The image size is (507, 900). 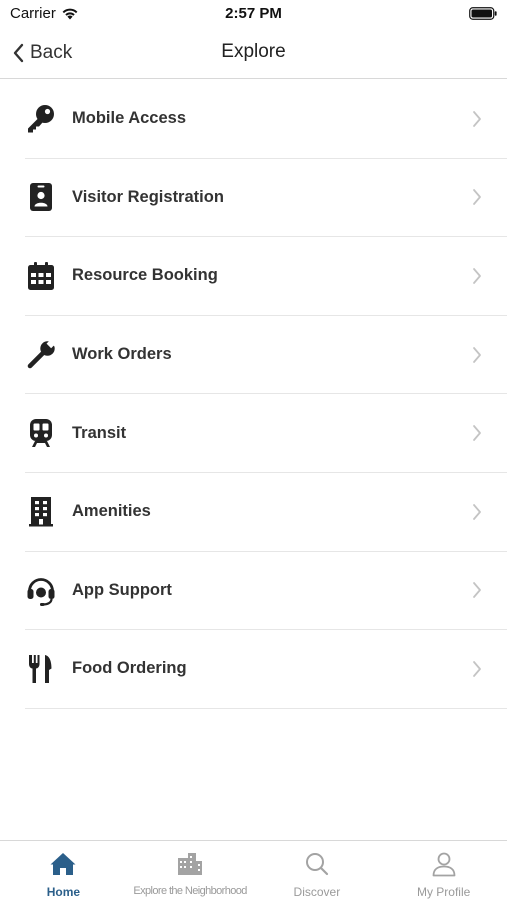 I want to click on menu-item-resource-booking: Resource Booking, so click(x=266, y=276).